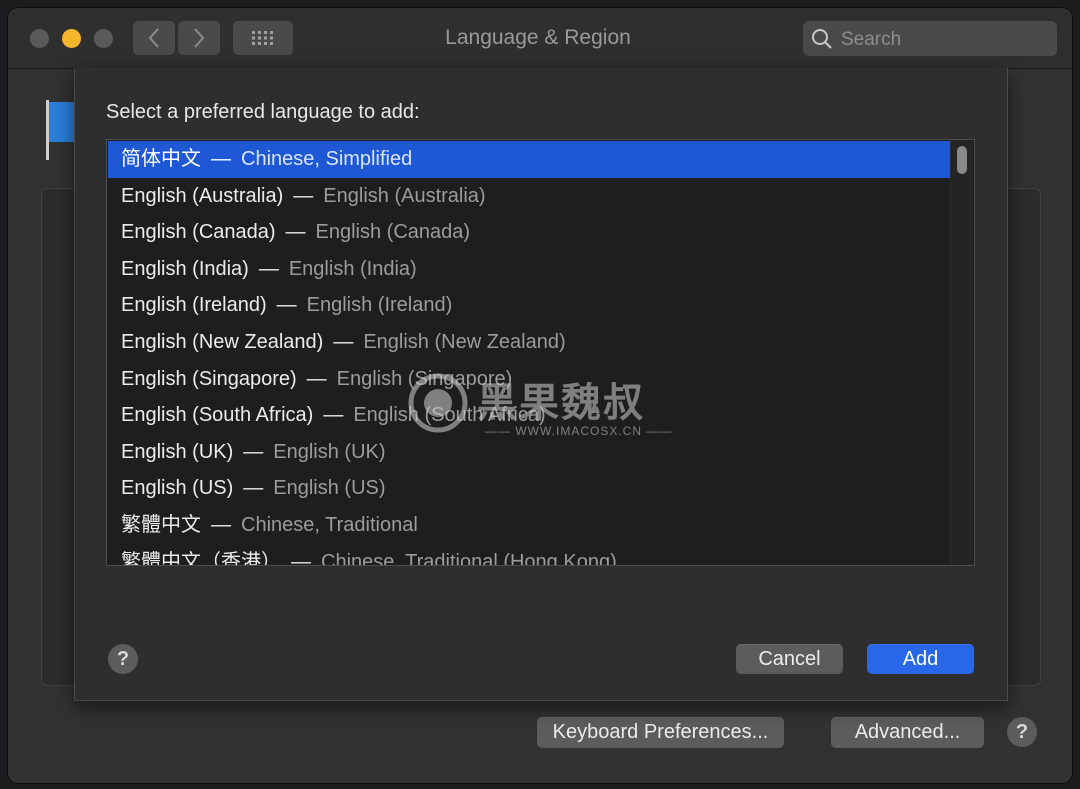 The width and height of the screenshot is (1080, 789). I want to click on window-title: Language & Region, so click(538, 37).